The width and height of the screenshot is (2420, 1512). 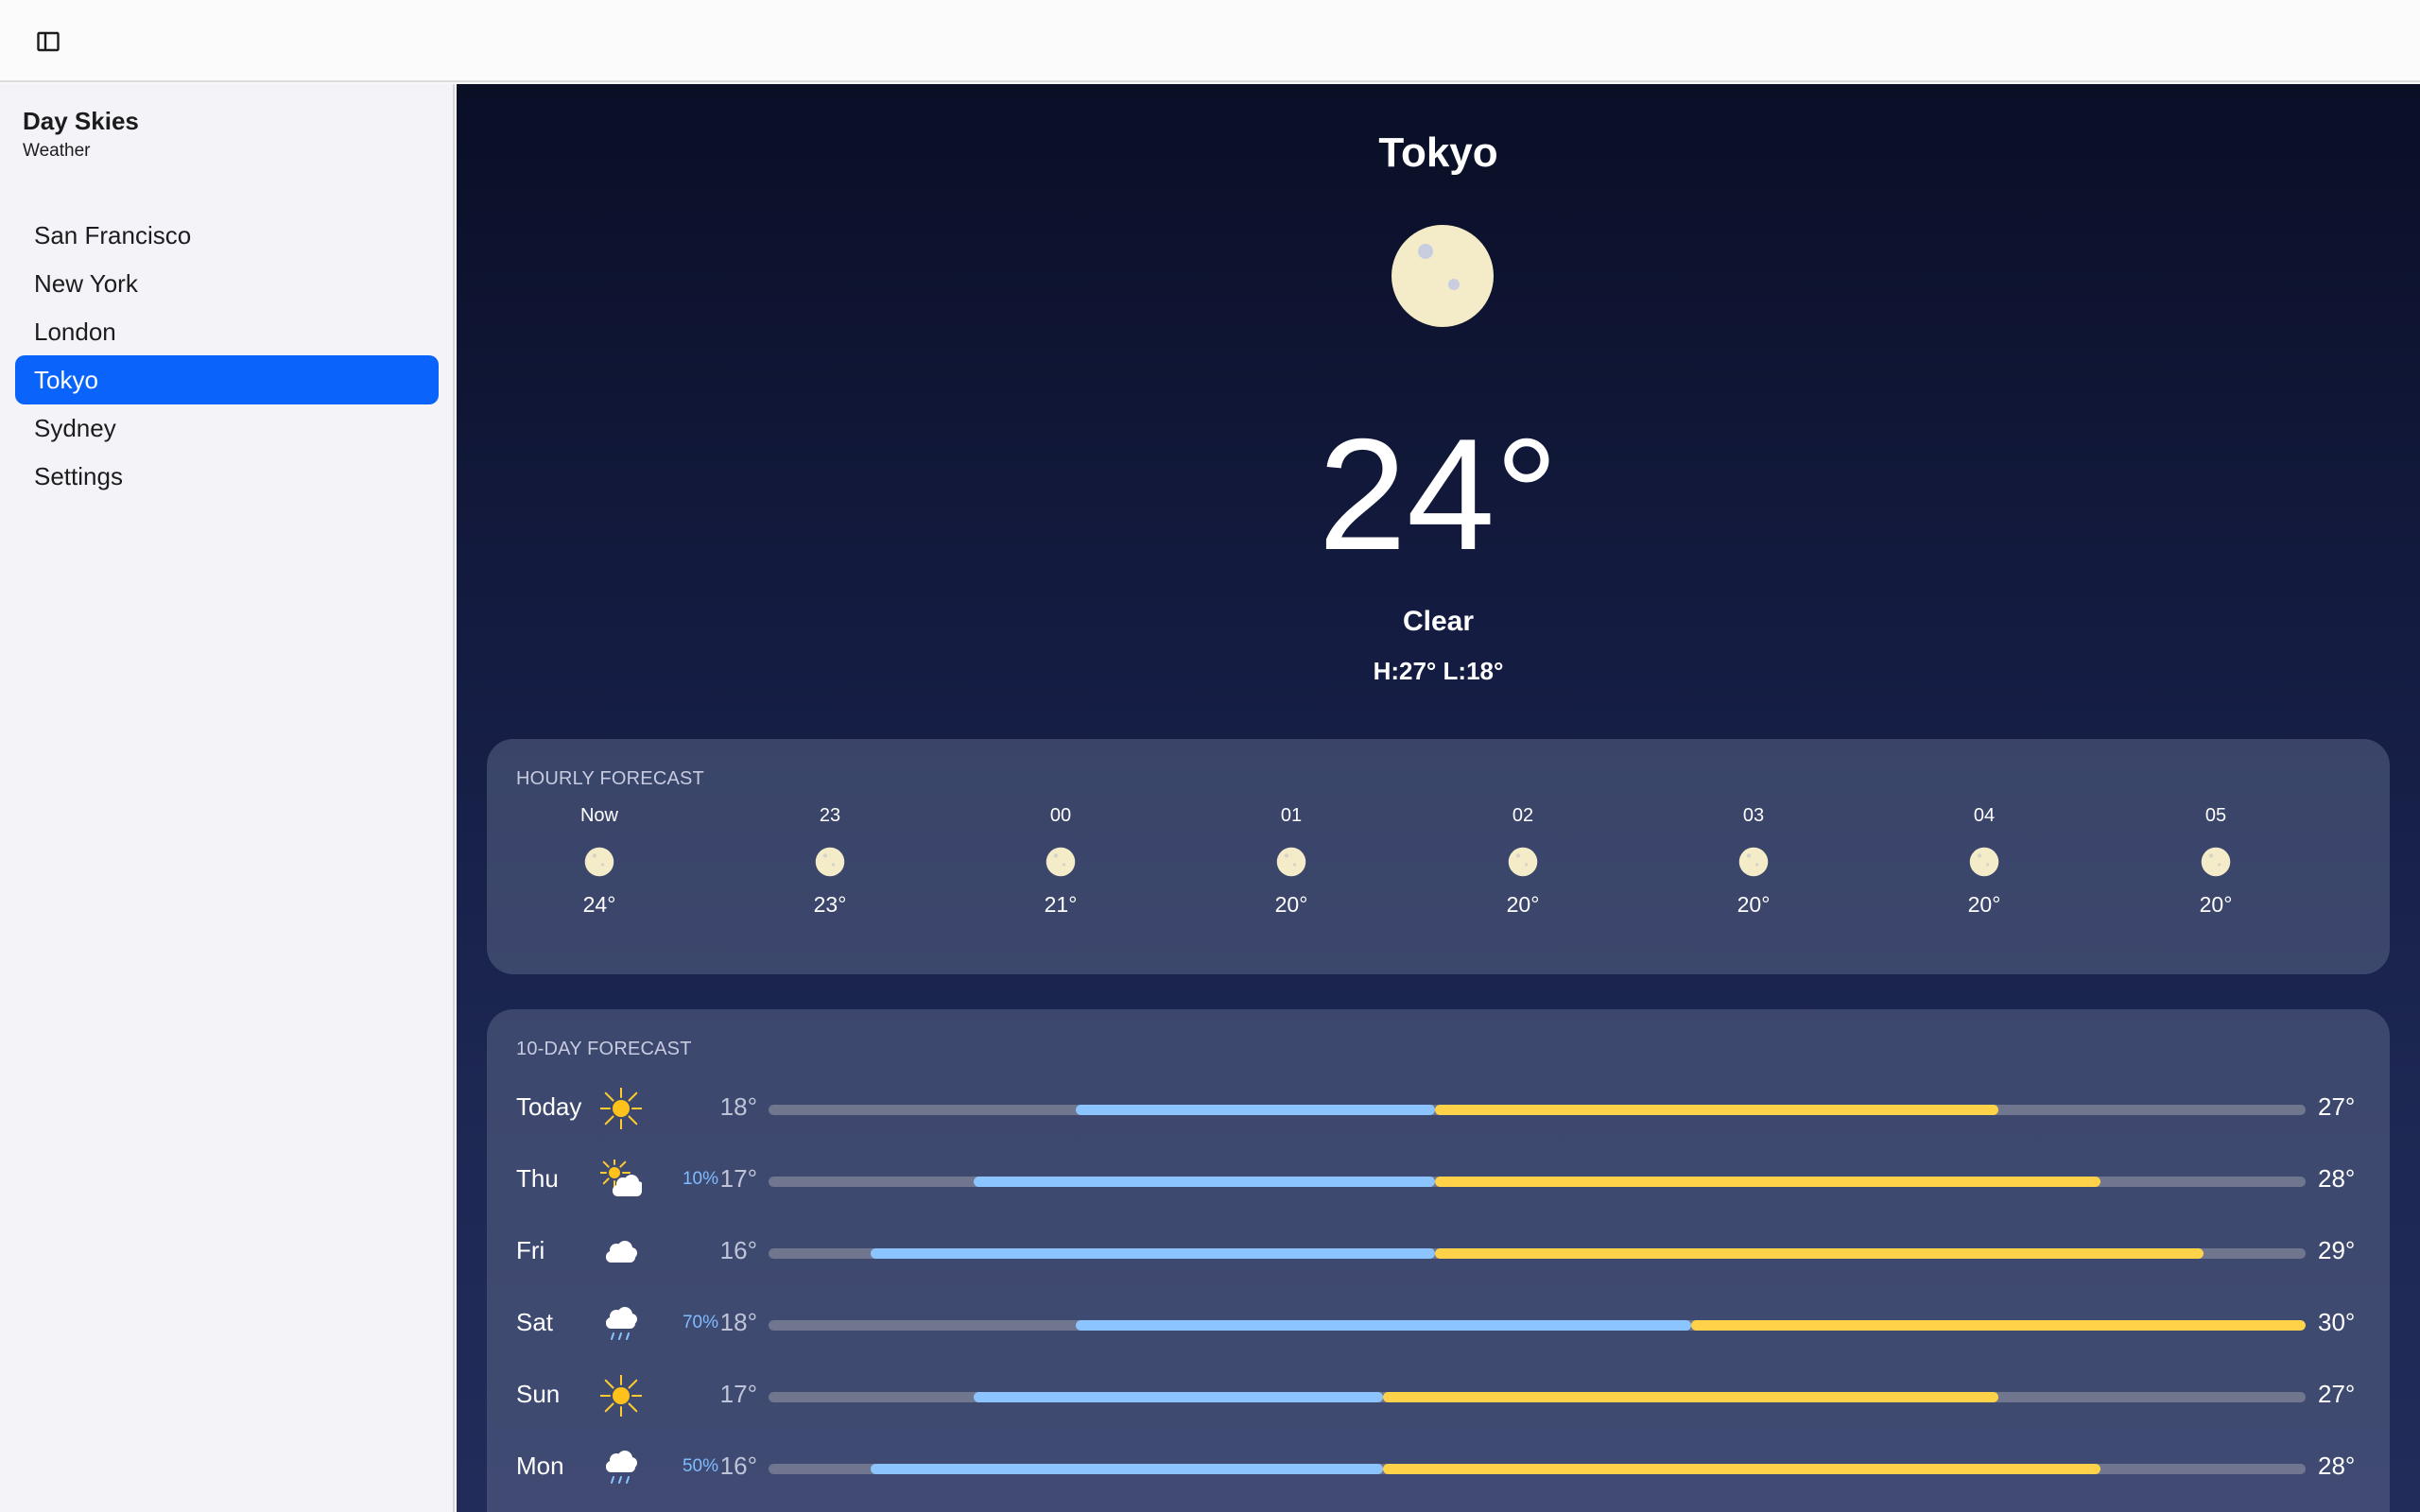 I want to click on hourly-time: 23, so click(x=830, y=815).